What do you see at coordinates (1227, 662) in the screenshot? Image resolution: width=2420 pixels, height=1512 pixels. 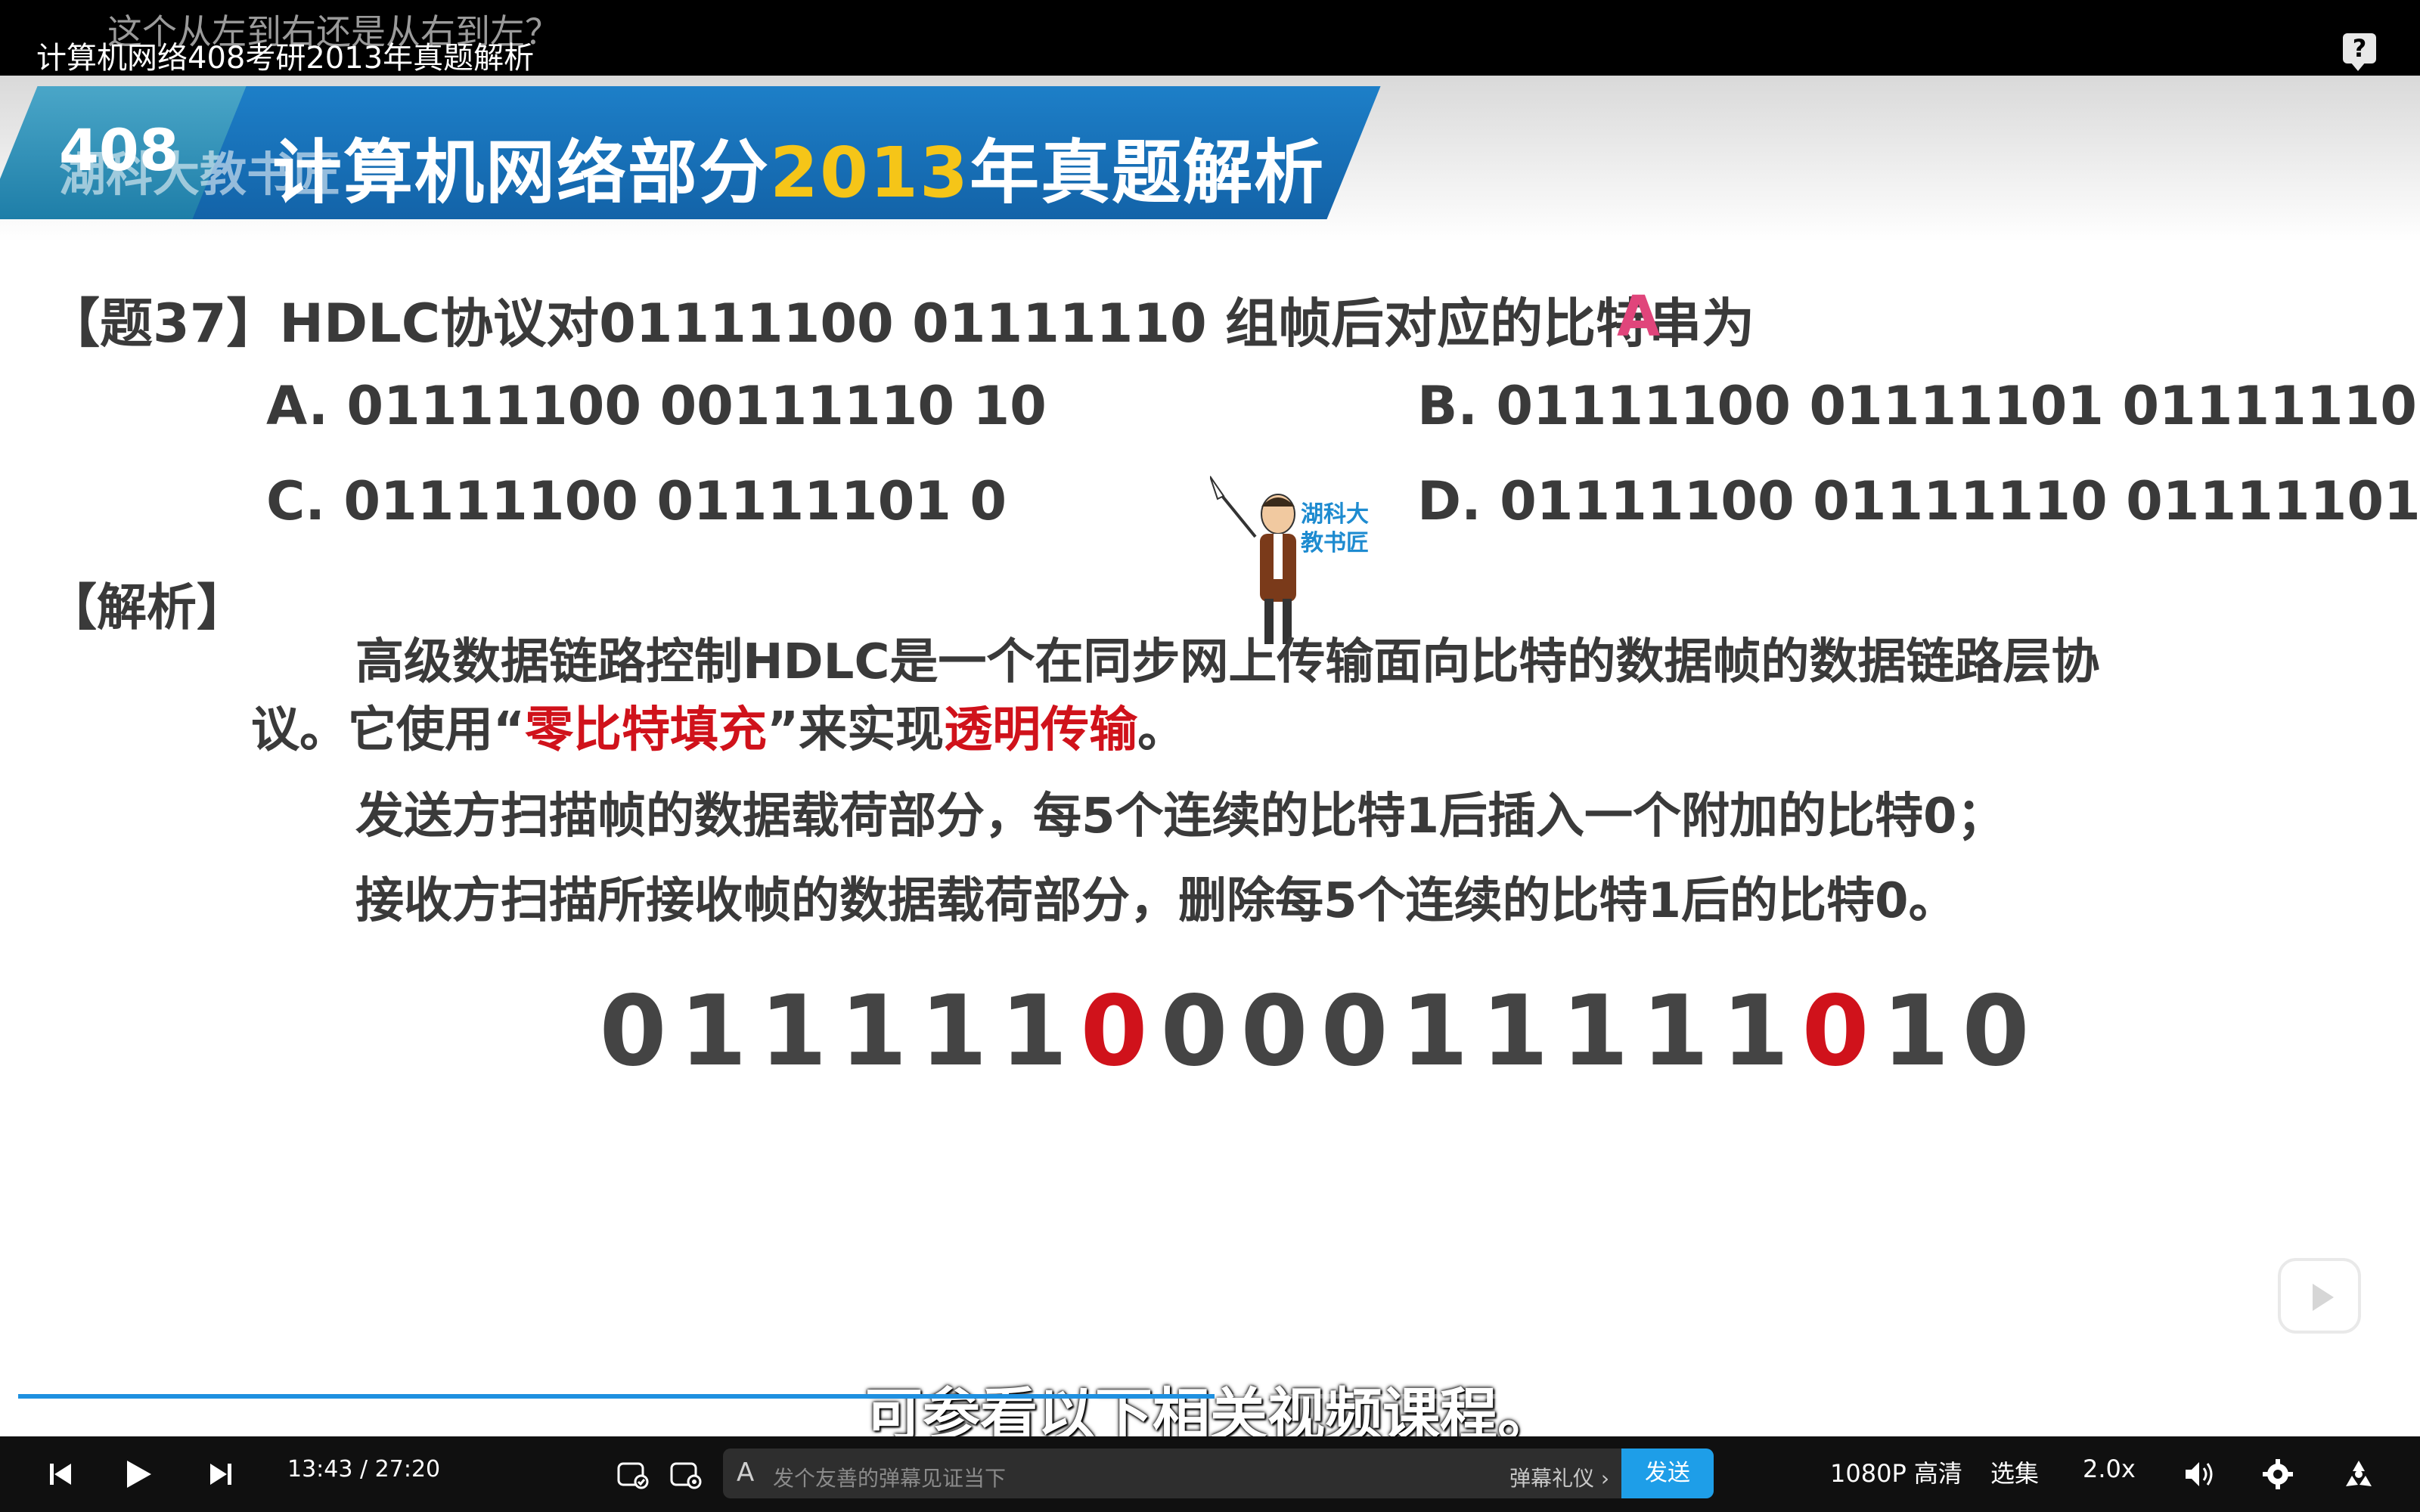 I see `analysis-line-1: 高级数据链路控制HDLC是一个在同步网上传输面向比特的数据帧的数据链路层协` at bounding box center [1227, 662].